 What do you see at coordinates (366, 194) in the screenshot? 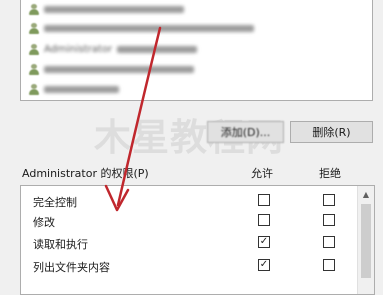
I see `scroll-up-arrow-icon: ▲` at bounding box center [366, 194].